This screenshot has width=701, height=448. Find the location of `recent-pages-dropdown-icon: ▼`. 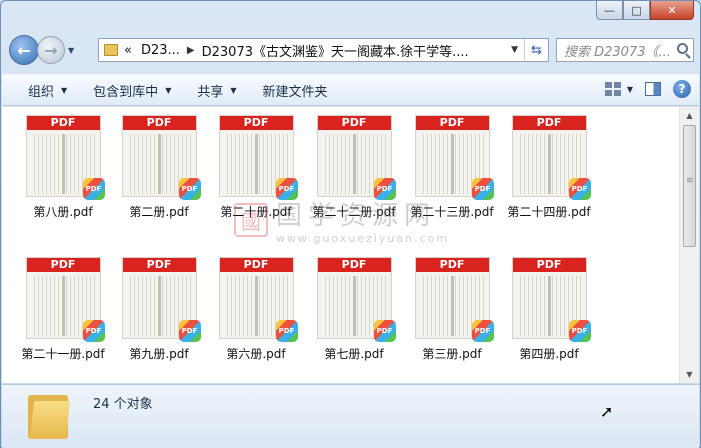

recent-pages-dropdown-icon: ▼ is located at coordinates (71, 50).